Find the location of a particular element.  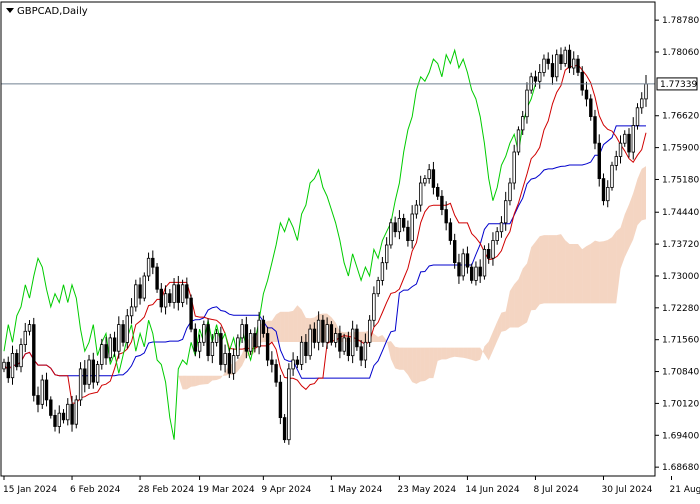

x-tick-label: 15 Jan 2024 is located at coordinates (30, 490).